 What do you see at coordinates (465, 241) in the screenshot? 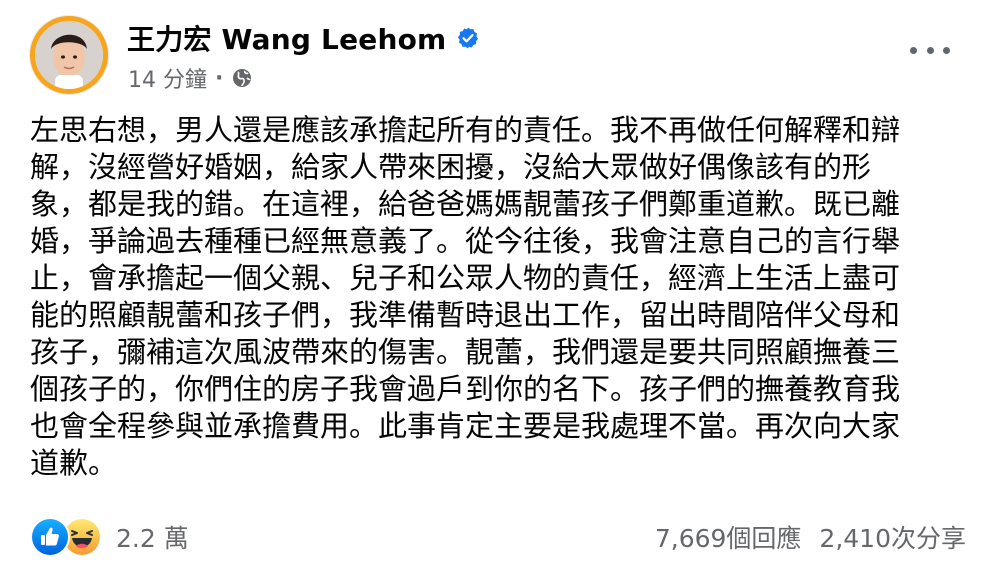
I see `post-line: 婚，爭論過去種種已經無意義了。從今往後，我會注意自己的言行舉` at bounding box center [465, 241].